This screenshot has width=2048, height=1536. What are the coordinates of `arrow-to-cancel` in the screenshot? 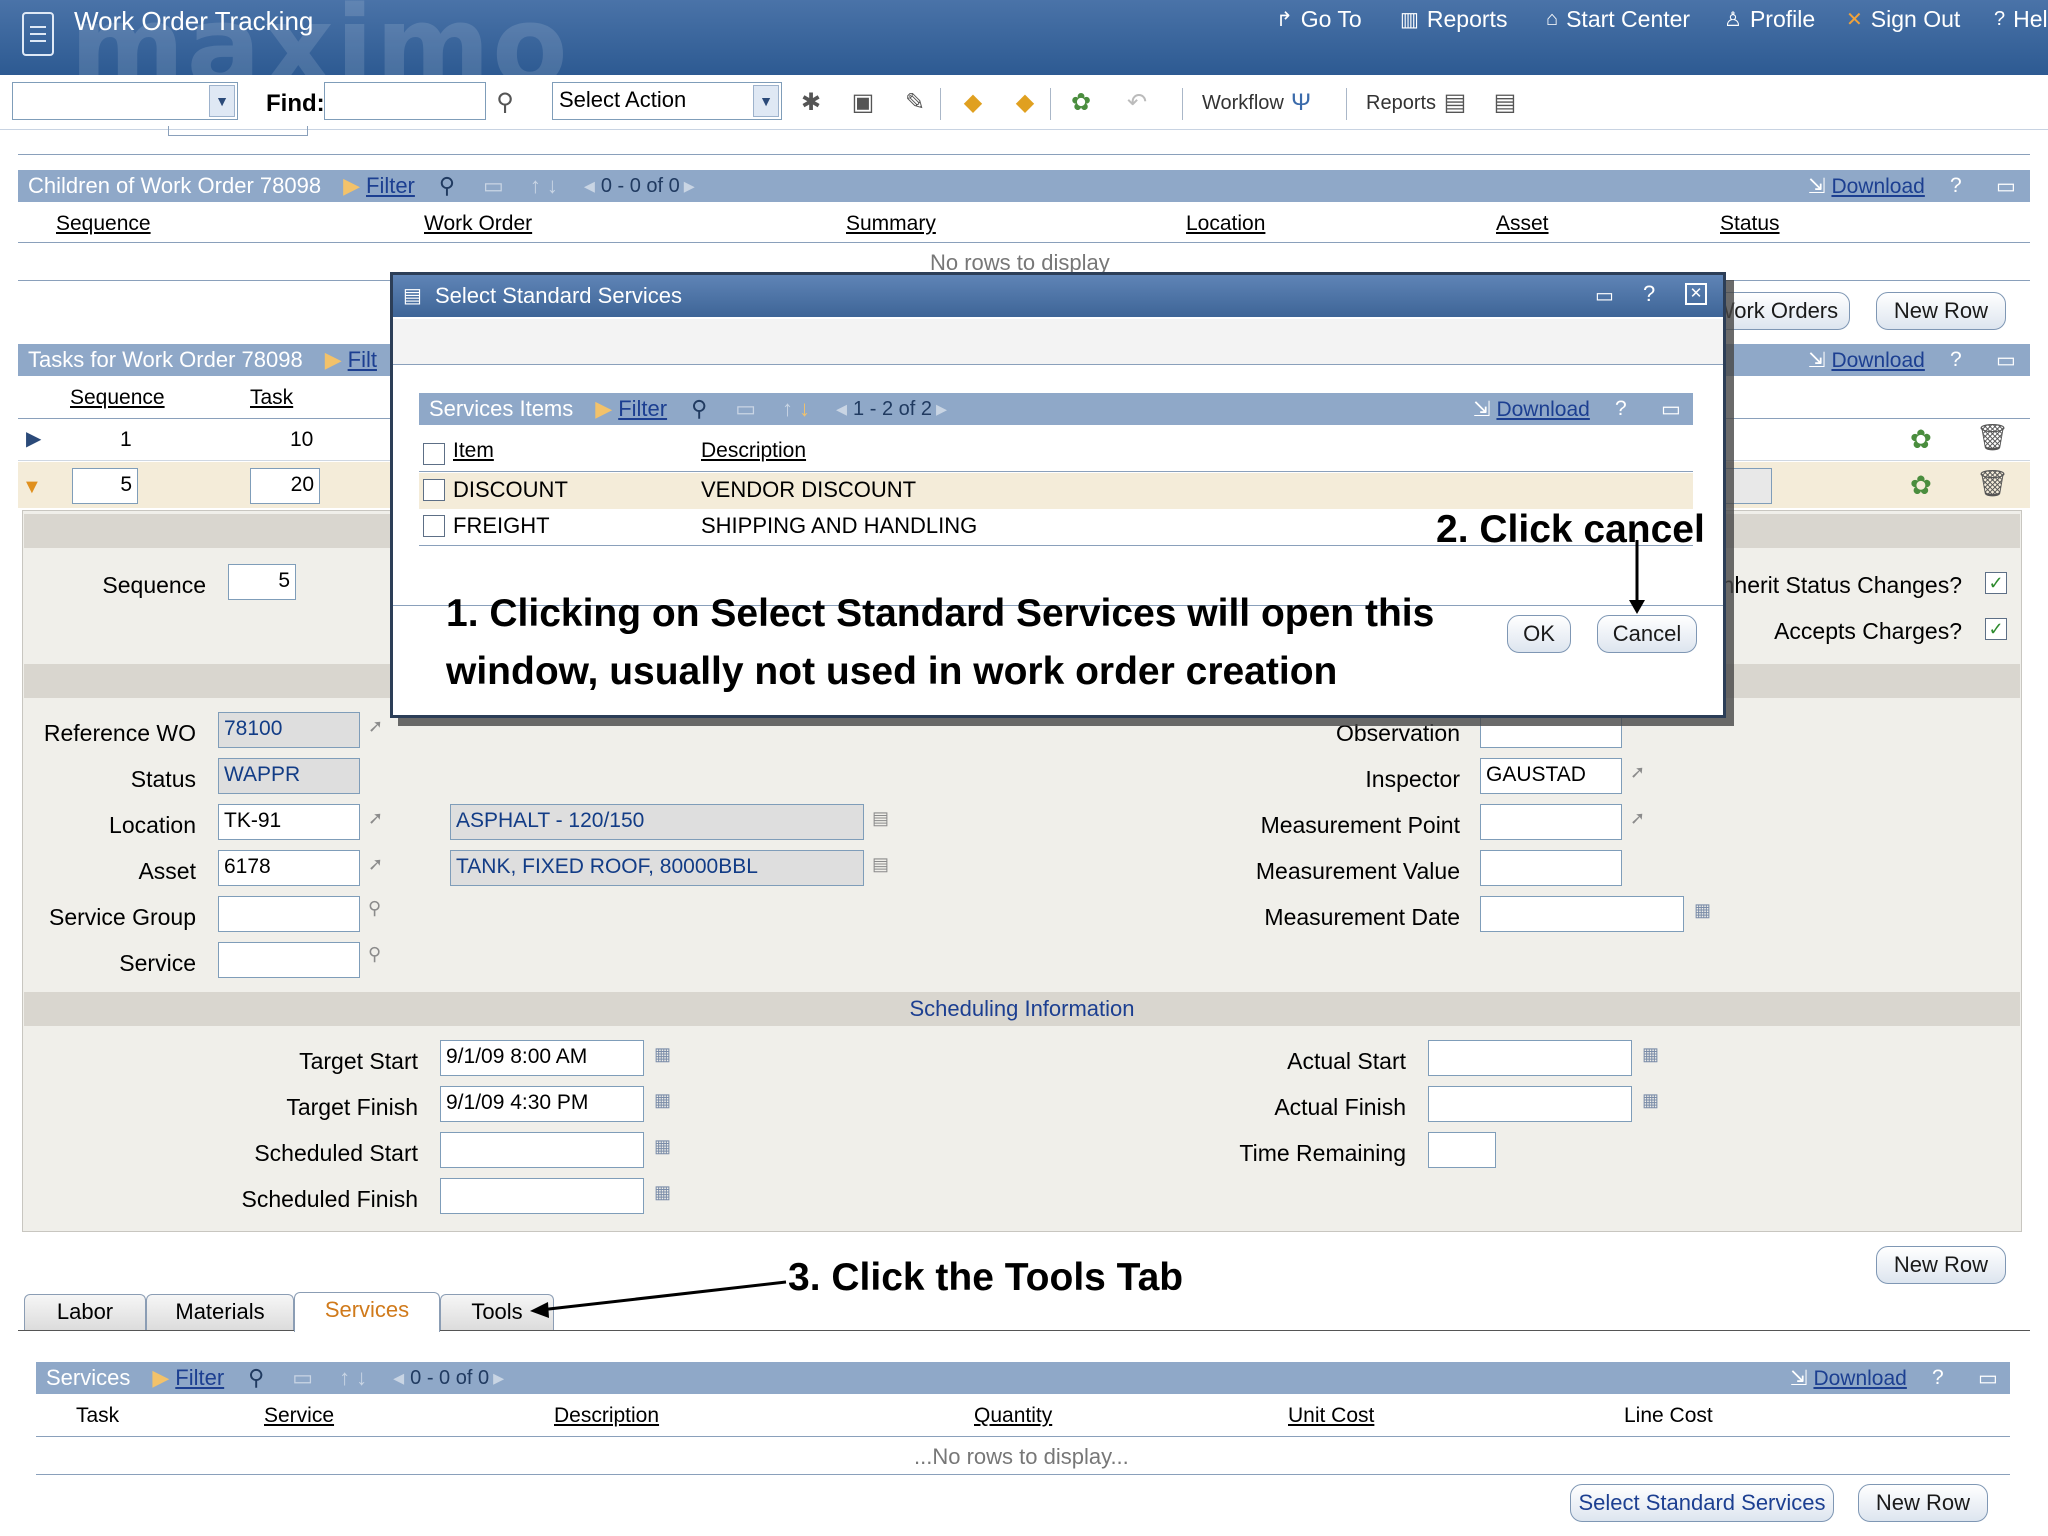 It's located at (1637, 577).